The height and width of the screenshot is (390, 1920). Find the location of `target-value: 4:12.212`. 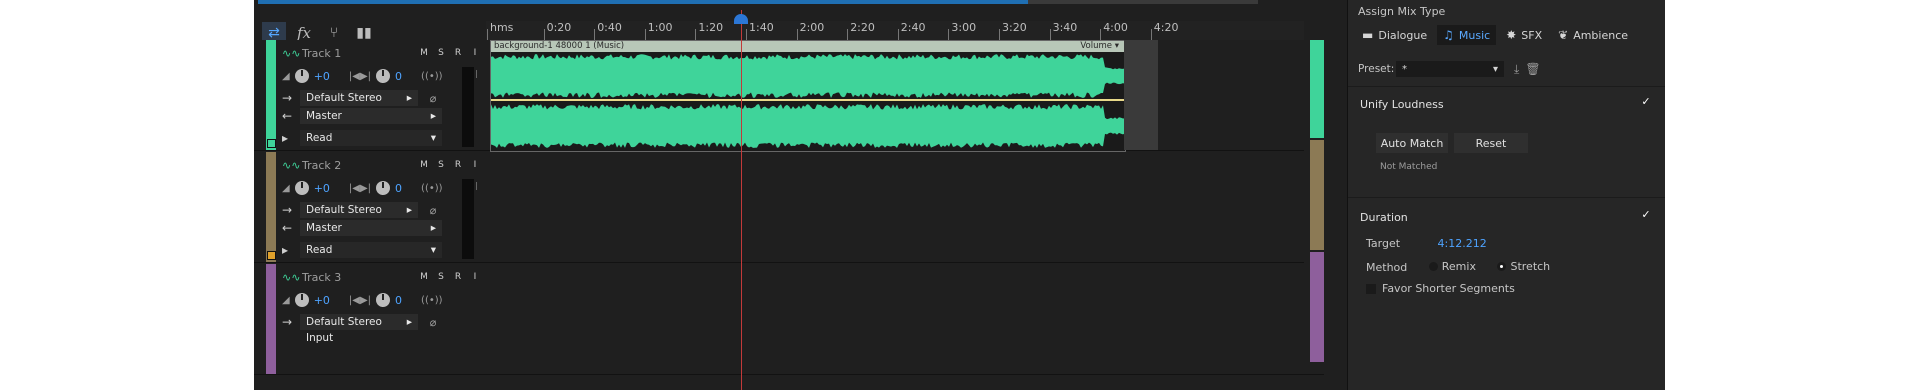

target-value: 4:12.212 is located at coordinates (1462, 243).